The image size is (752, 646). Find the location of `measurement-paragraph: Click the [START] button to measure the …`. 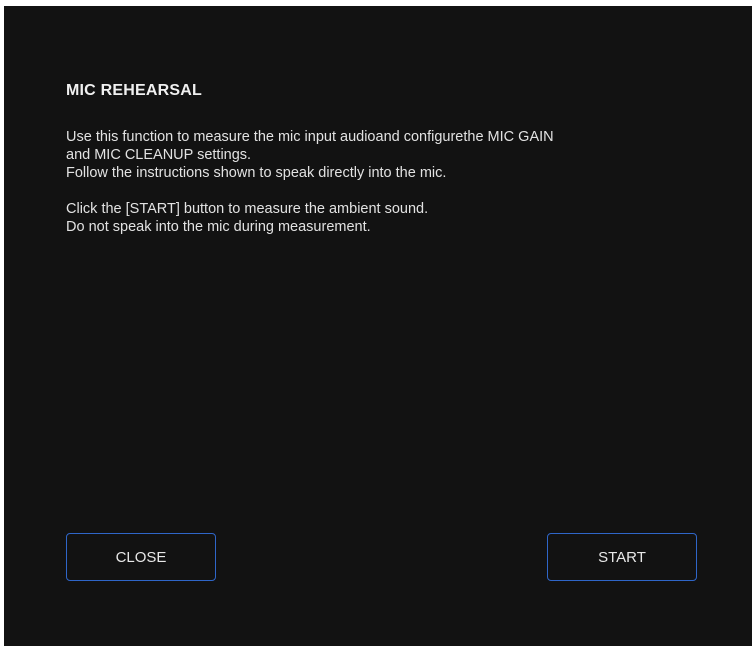

measurement-paragraph: Click the [START] button to measure the … is located at coordinates (247, 218).